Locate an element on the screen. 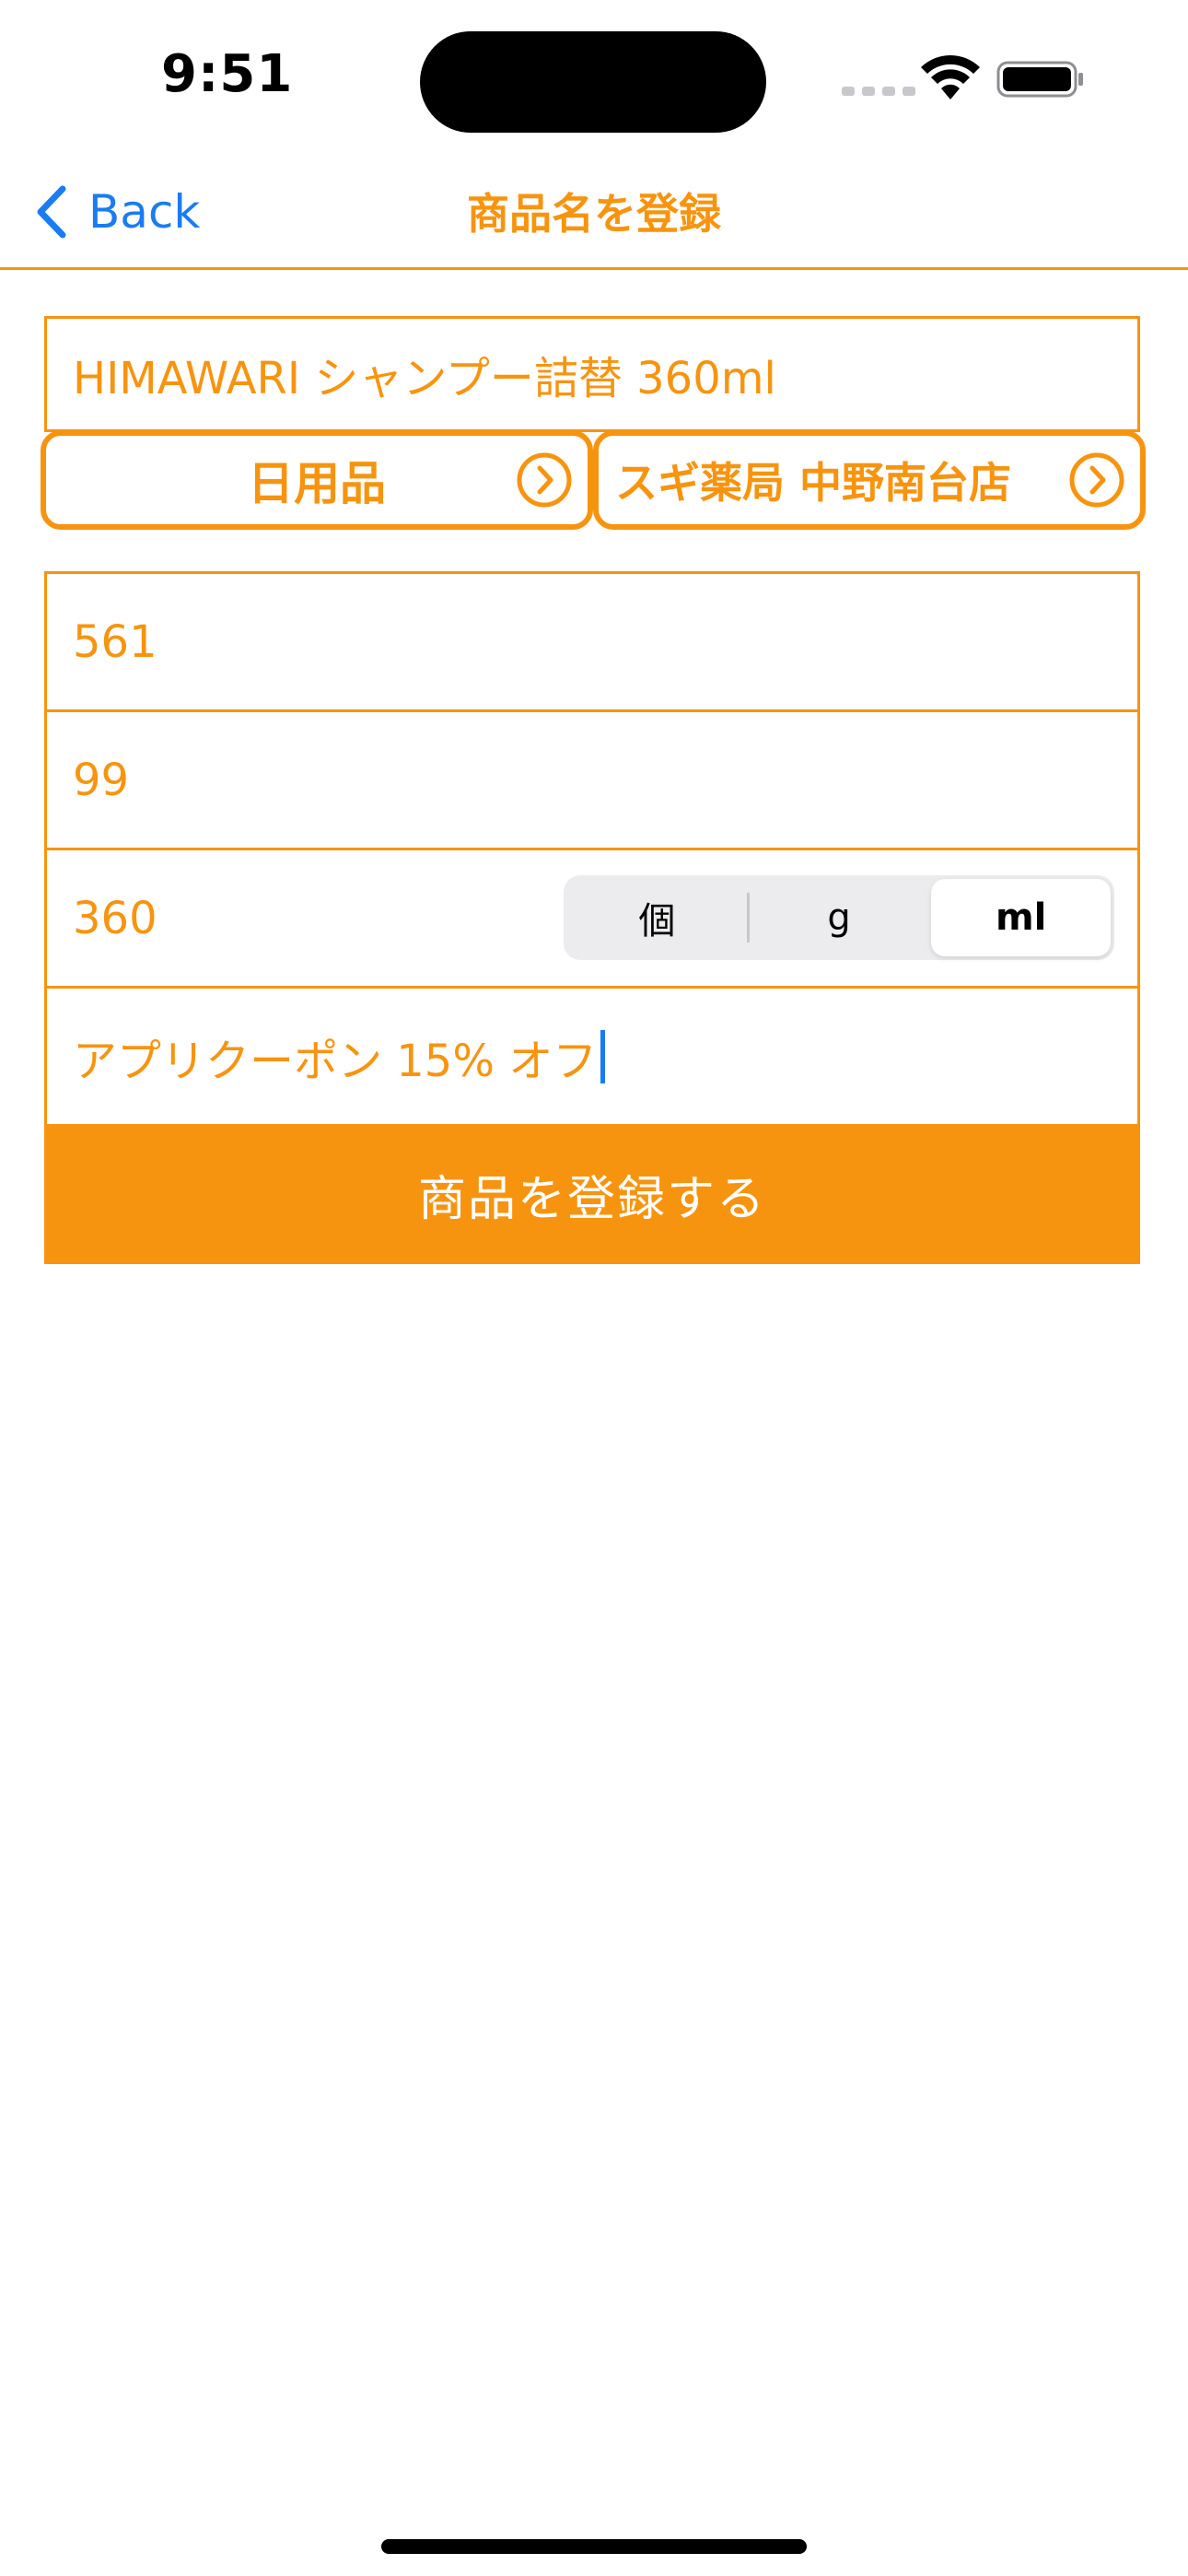 The image size is (1188, 2576). unit-option-ml: ml is located at coordinates (1021, 917).